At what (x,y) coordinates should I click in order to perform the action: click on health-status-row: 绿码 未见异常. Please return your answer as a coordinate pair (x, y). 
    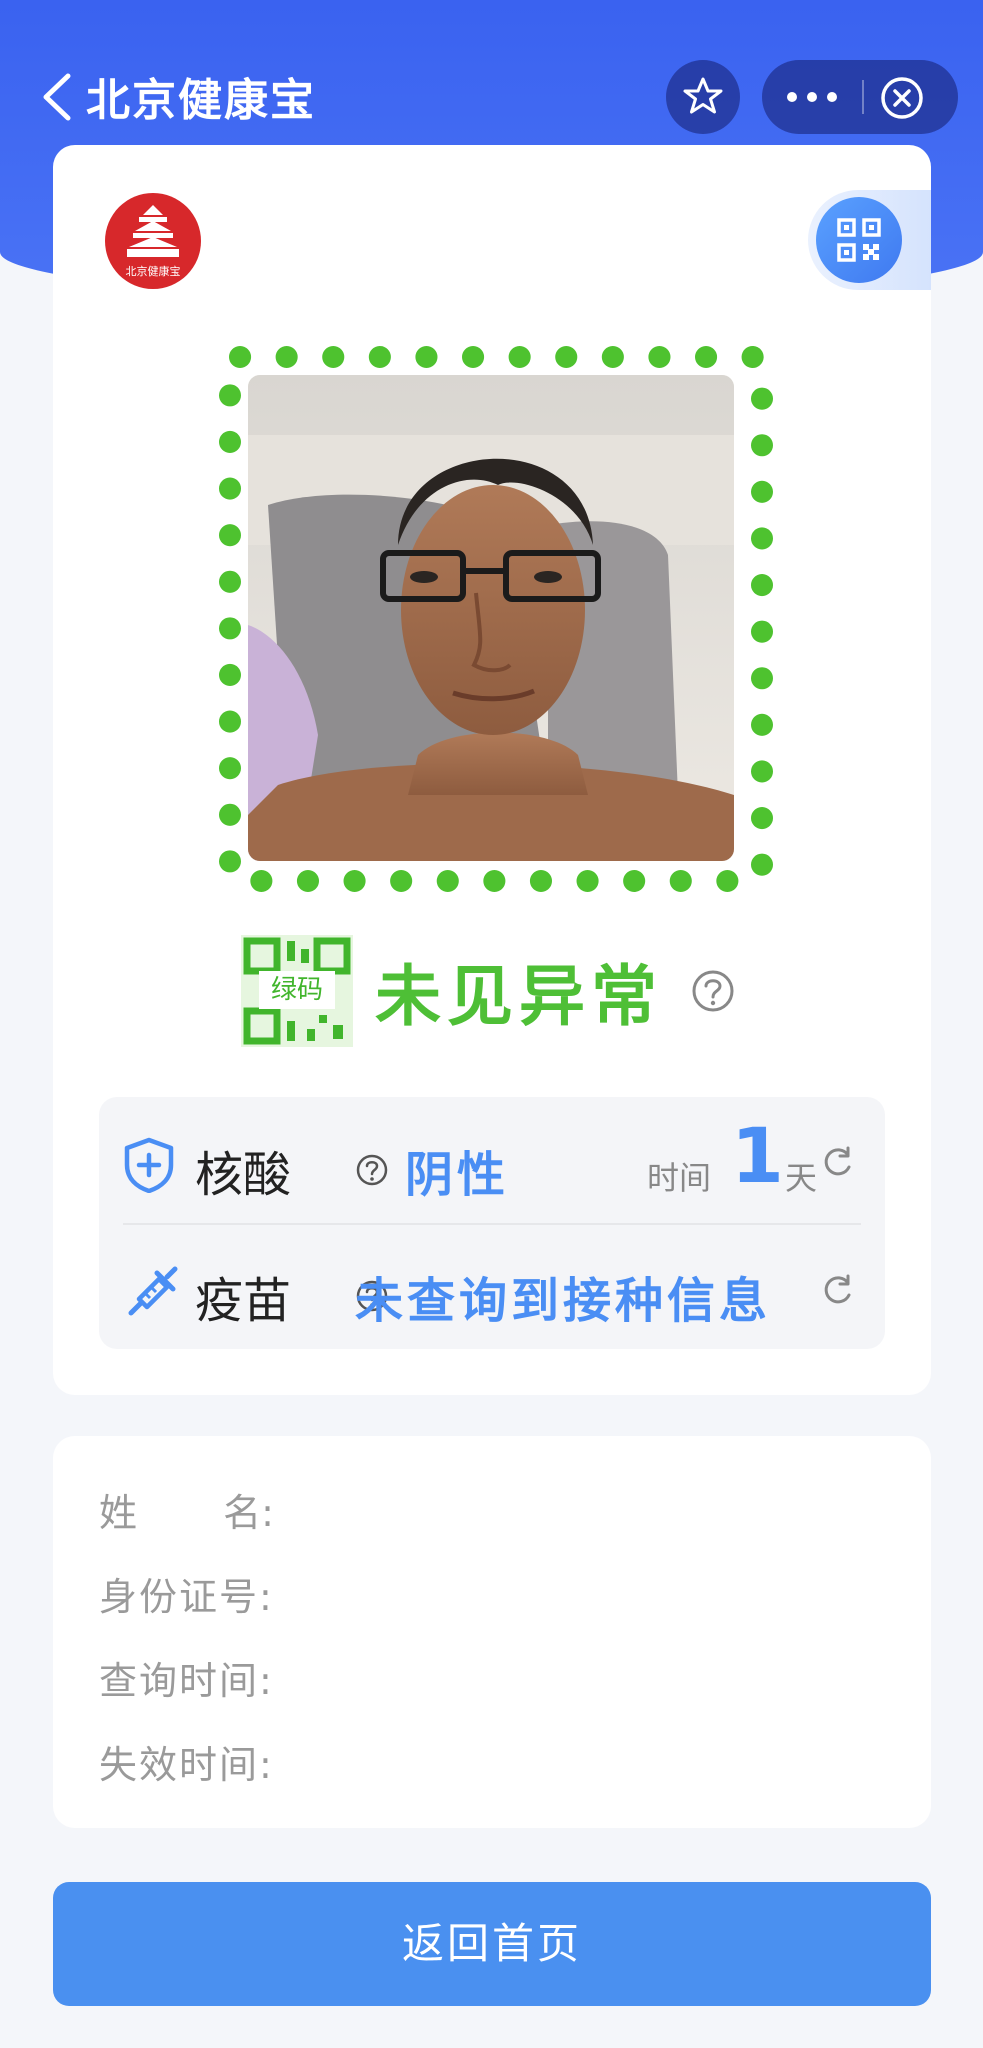
    Looking at the image, I should click on (521, 991).